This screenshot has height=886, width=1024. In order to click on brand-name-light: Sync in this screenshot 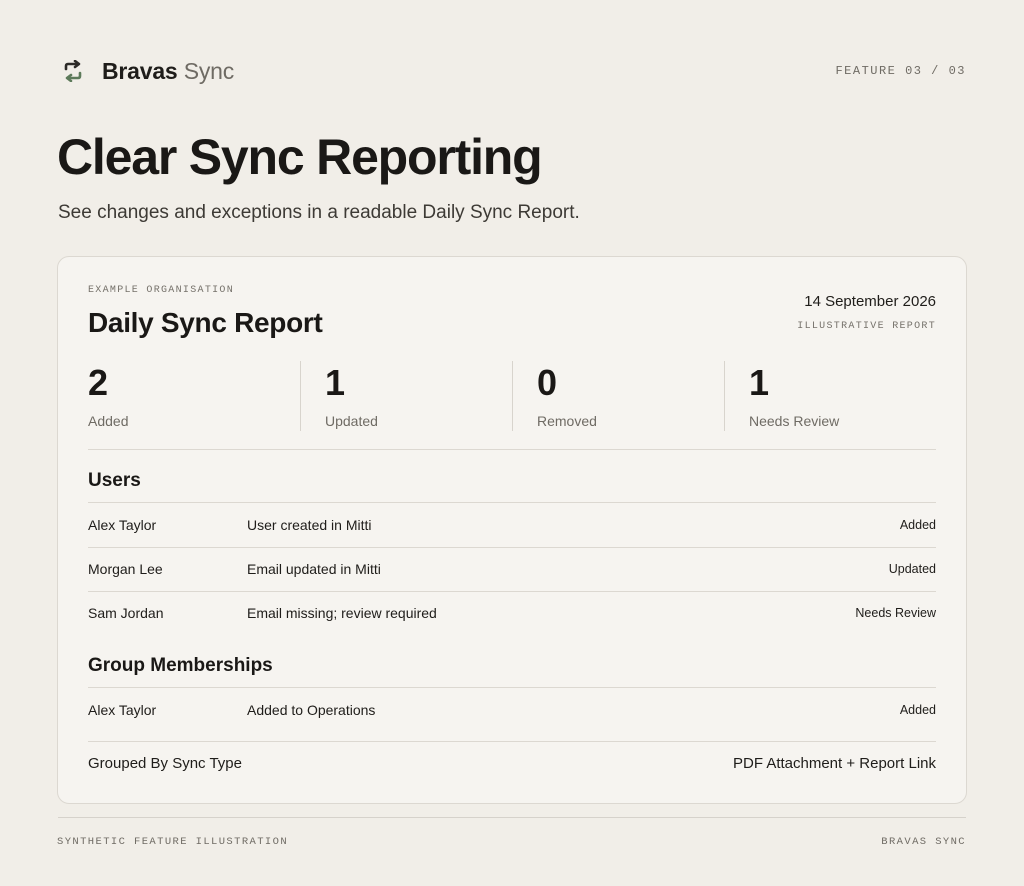, I will do `click(209, 70)`.